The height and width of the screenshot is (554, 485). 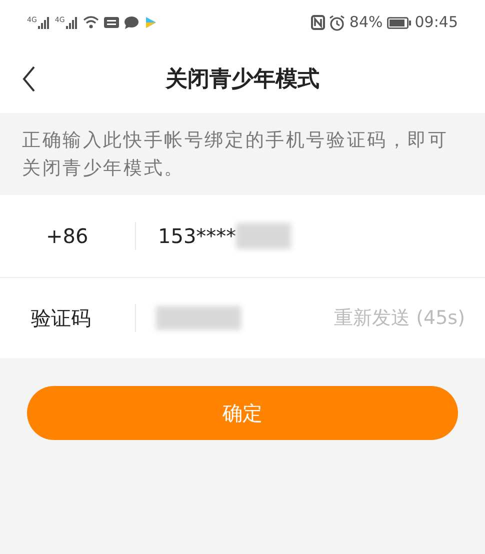 I want to click on keyboard-icon, so click(x=111, y=22).